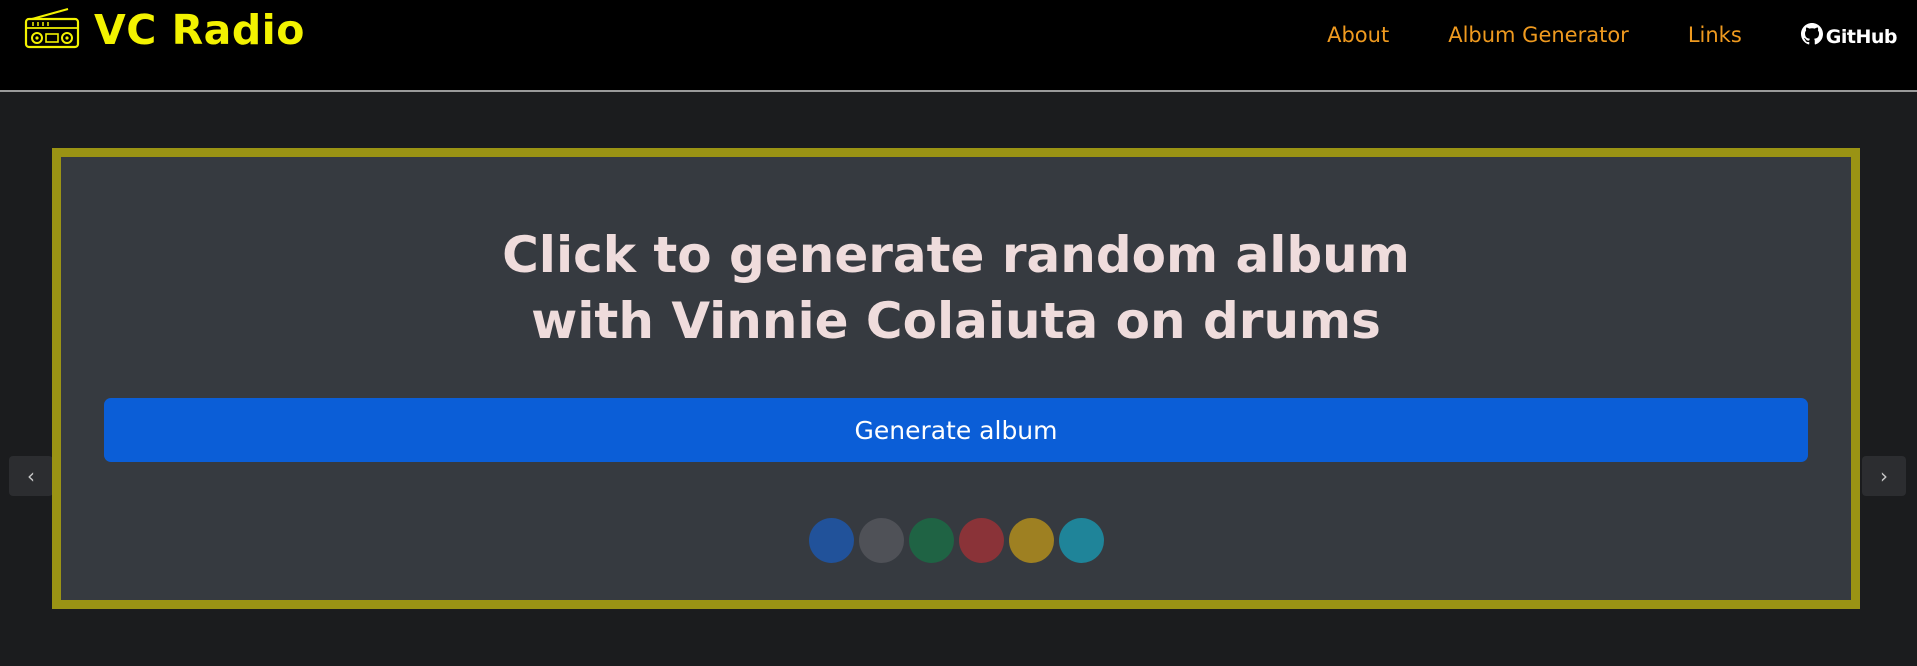 The image size is (1917, 666). I want to click on carousel-prev-button: ‹, so click(31, 476).